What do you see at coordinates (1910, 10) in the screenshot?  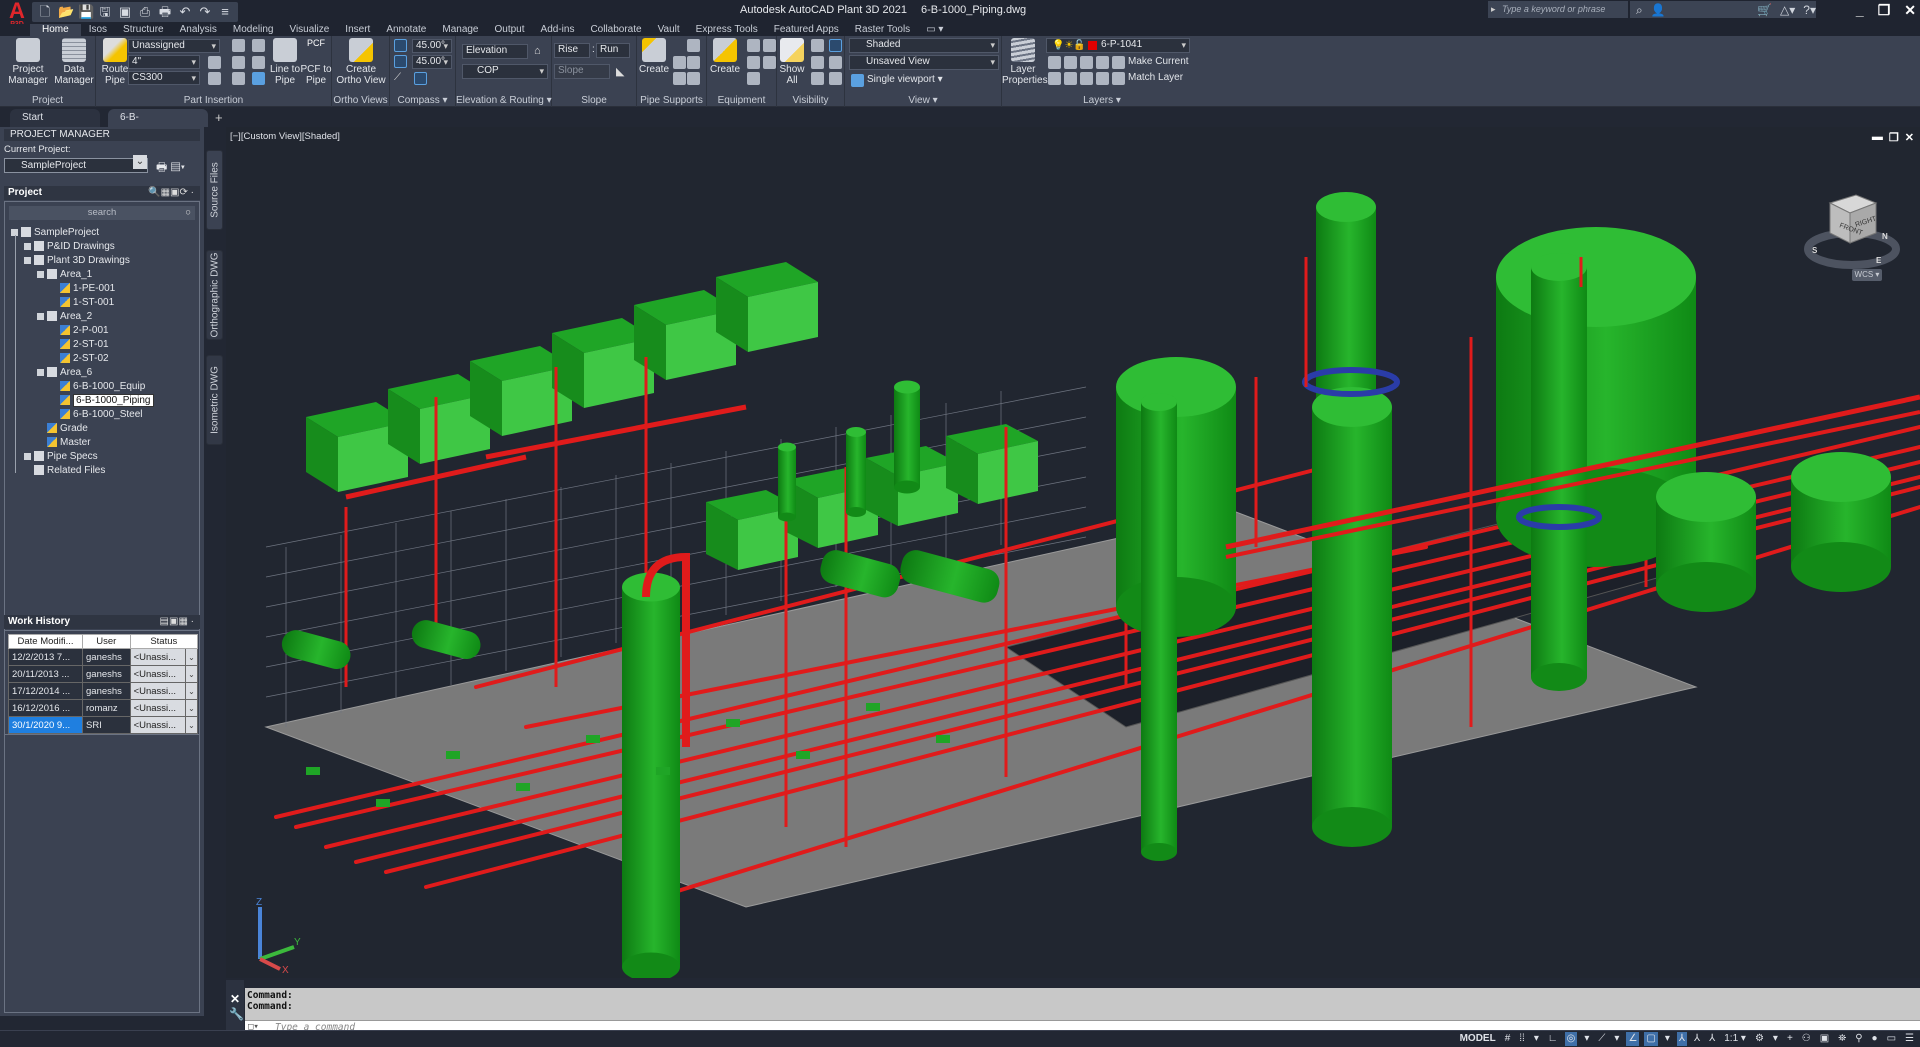 I see `close-button: ✕` at bounding box center [1910, 10].